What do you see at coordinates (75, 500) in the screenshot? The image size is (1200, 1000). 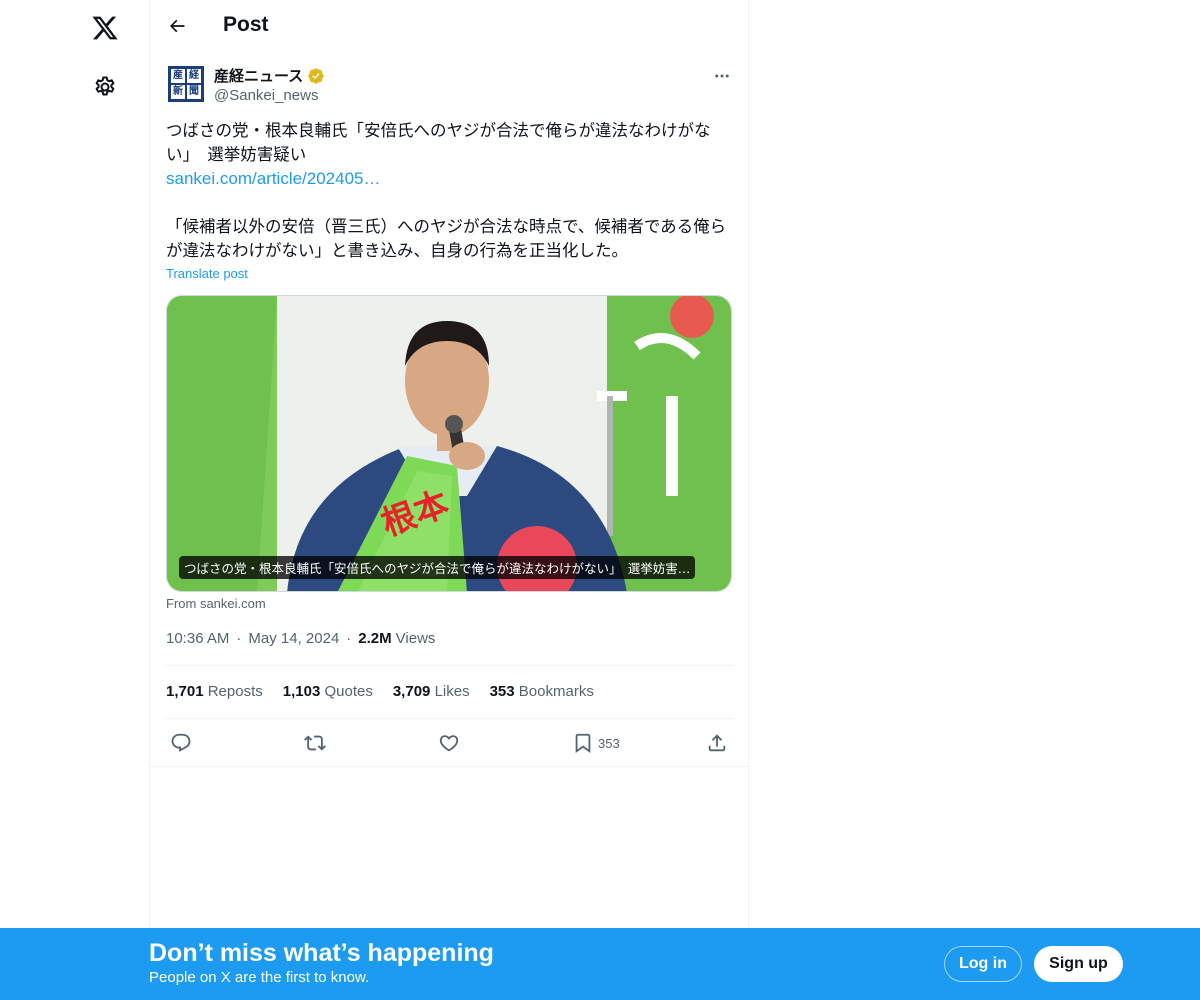 I see `left-nav` at bounding box center [75, 500].